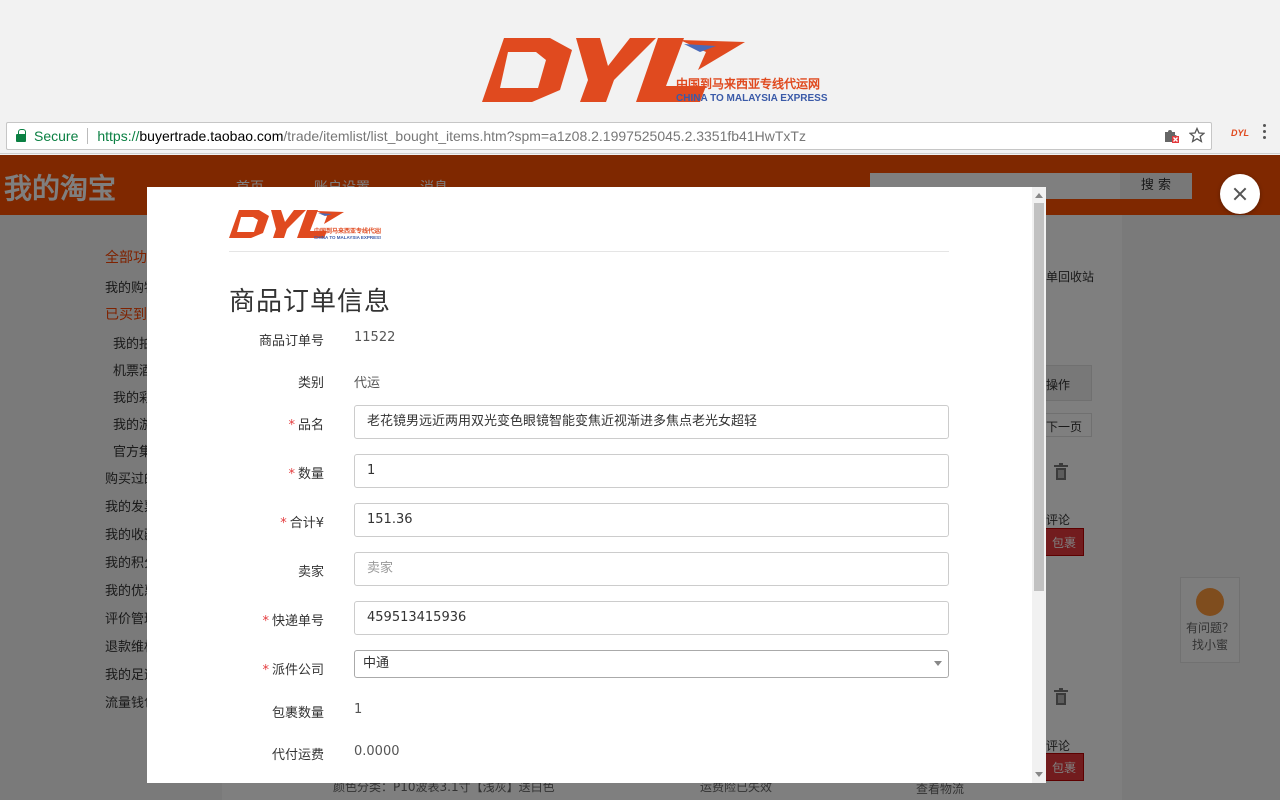  I want to click on total-label: * 合计¥, so click(302, 523).